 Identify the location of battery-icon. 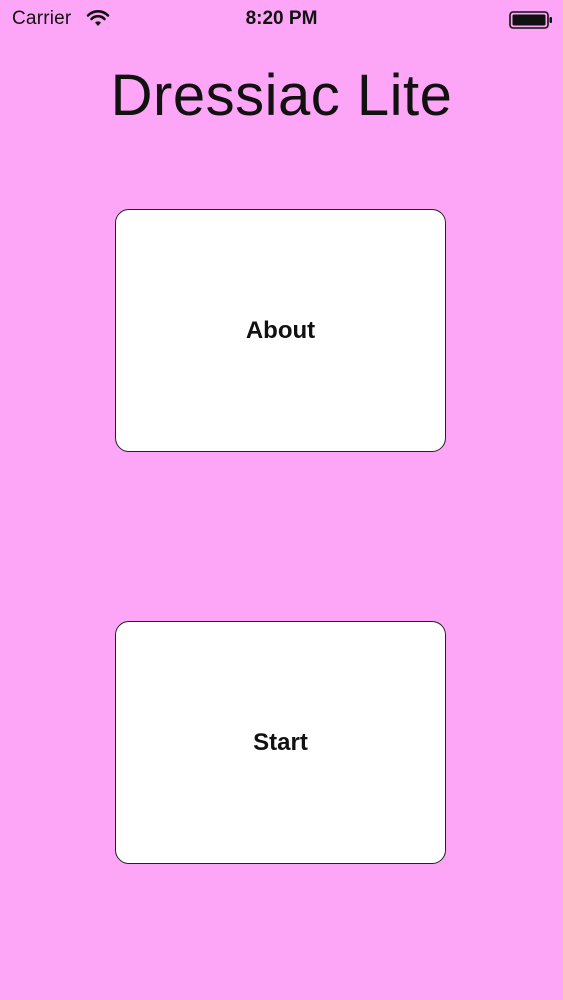
(531, 20).